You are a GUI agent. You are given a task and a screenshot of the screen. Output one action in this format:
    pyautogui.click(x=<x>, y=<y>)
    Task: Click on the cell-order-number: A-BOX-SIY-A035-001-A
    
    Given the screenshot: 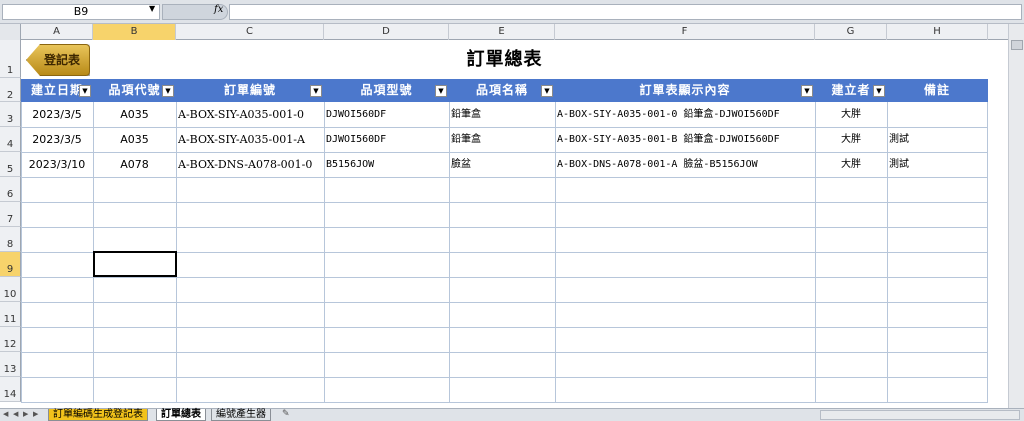 What is the action you would take?
    pyautogui.click(x=251, y=140)
    